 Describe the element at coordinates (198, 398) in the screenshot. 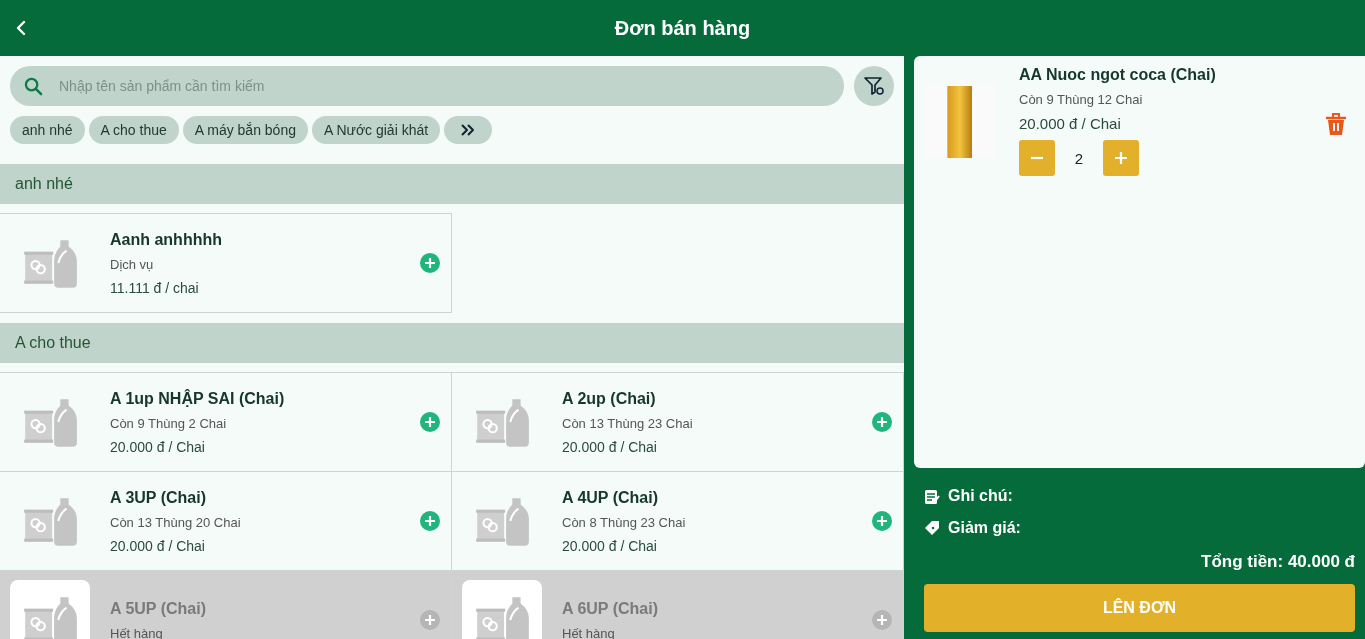

I see `product-name: A 1up NHẬP SAI (Chai)` at that location.